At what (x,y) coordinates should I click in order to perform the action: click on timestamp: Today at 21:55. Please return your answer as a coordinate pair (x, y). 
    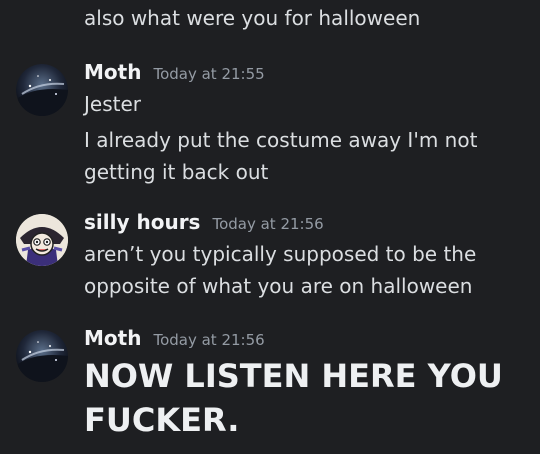
    Looking at the image, I should click on (209, 74).